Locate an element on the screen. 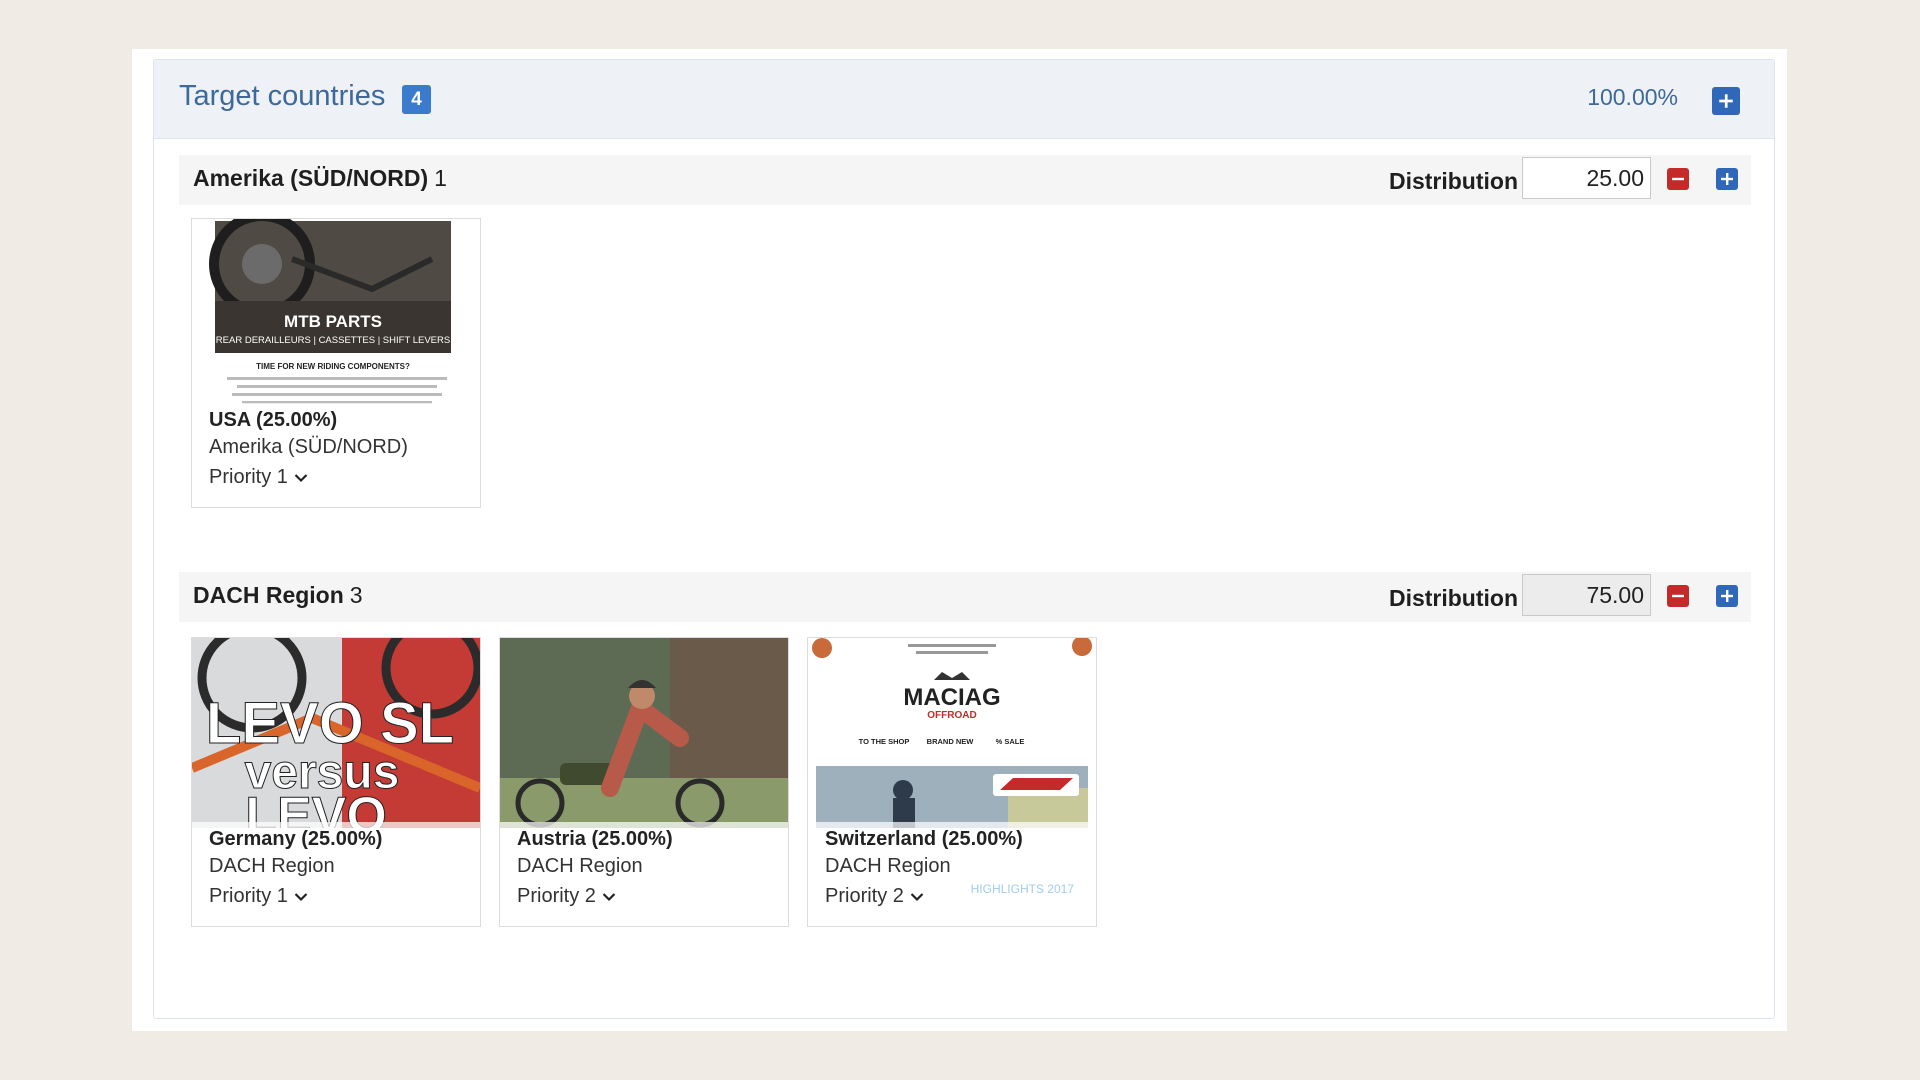  image-nav-shop: TO THE SHOP is located at coordinates (884, 741).